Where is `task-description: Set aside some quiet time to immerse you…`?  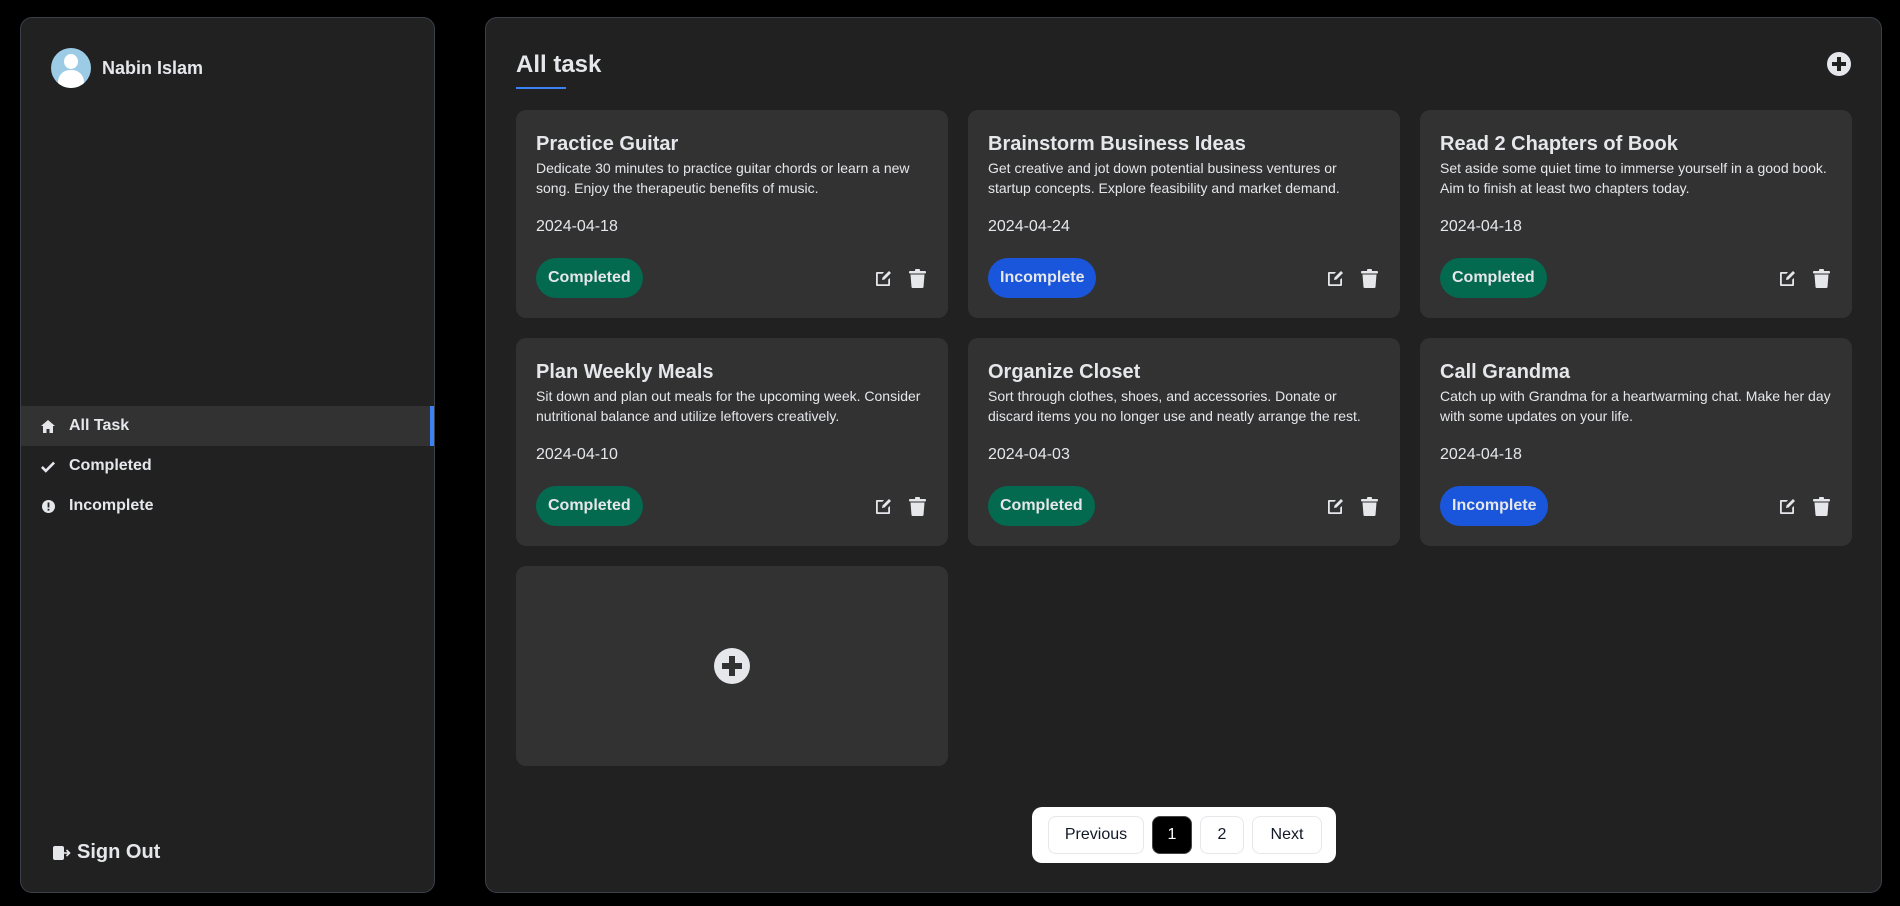 task-description: Set aside some quiet time to immerse you… is located at coordinates (1633, 178).